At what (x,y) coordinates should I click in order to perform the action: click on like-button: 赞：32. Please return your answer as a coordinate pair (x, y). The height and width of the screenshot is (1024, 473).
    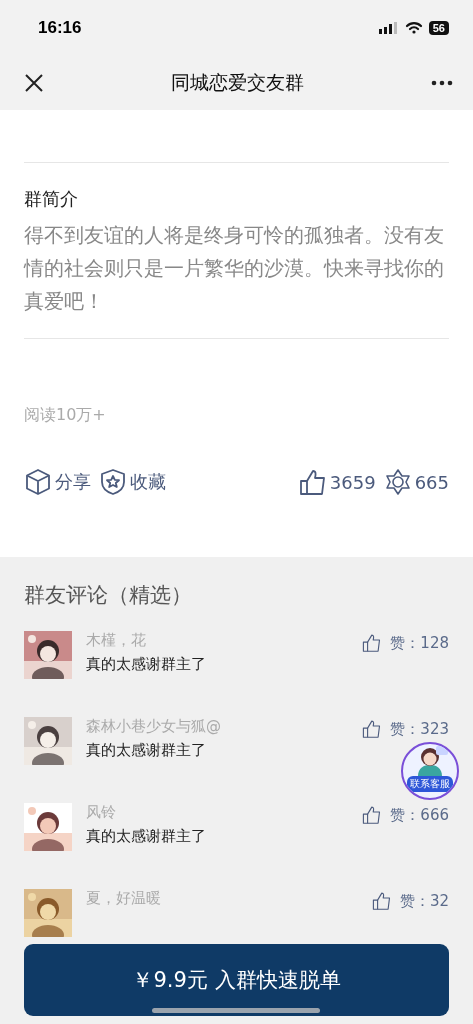
    Looking at the image, I should click on (410, 901).